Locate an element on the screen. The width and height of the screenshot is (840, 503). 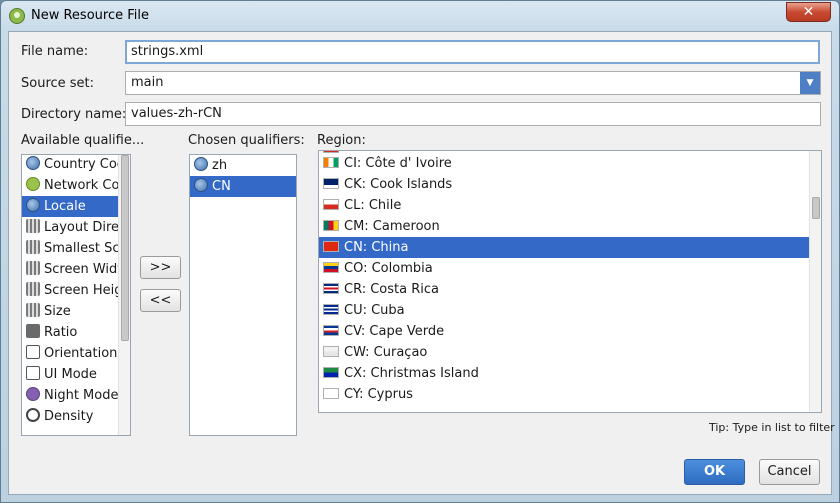
list-item: Size is located at coordinates (70, 311).